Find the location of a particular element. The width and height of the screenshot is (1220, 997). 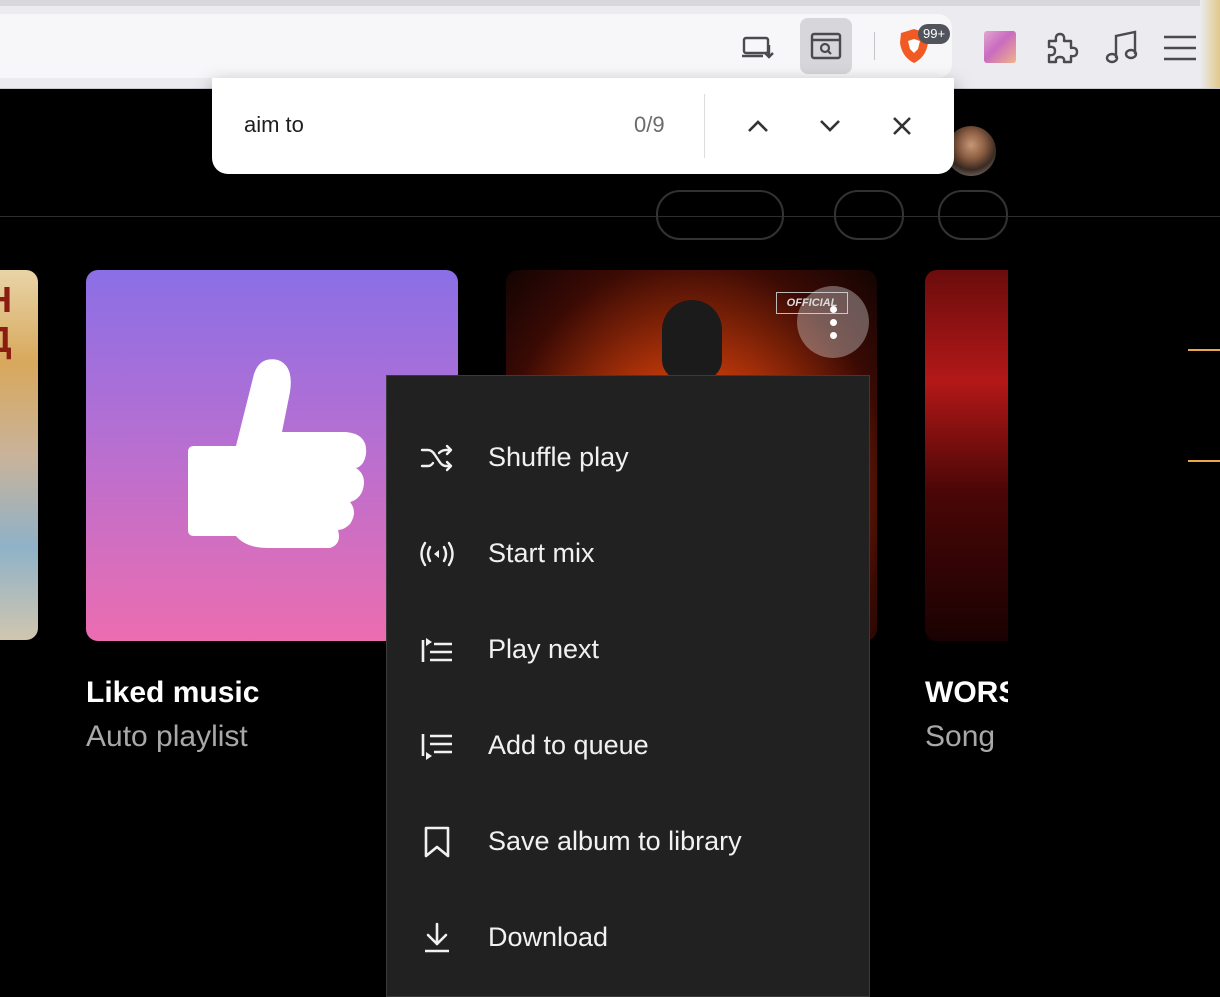

find-next-button is located at coordinates (830, 126).